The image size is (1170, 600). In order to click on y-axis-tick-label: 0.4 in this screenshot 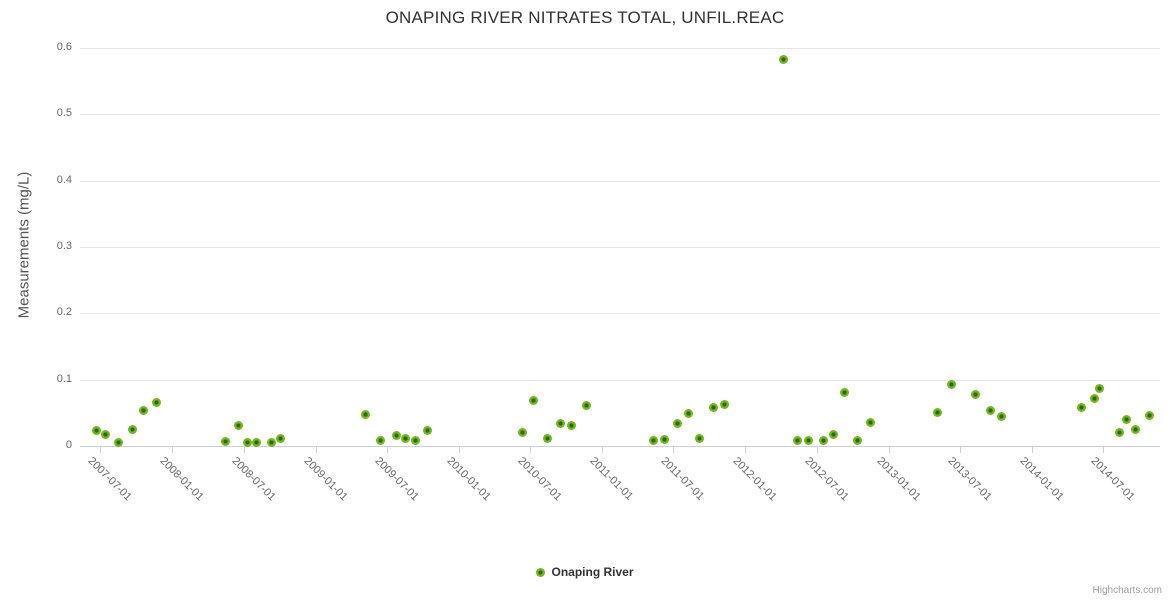, I will do `click(64, 179)`.